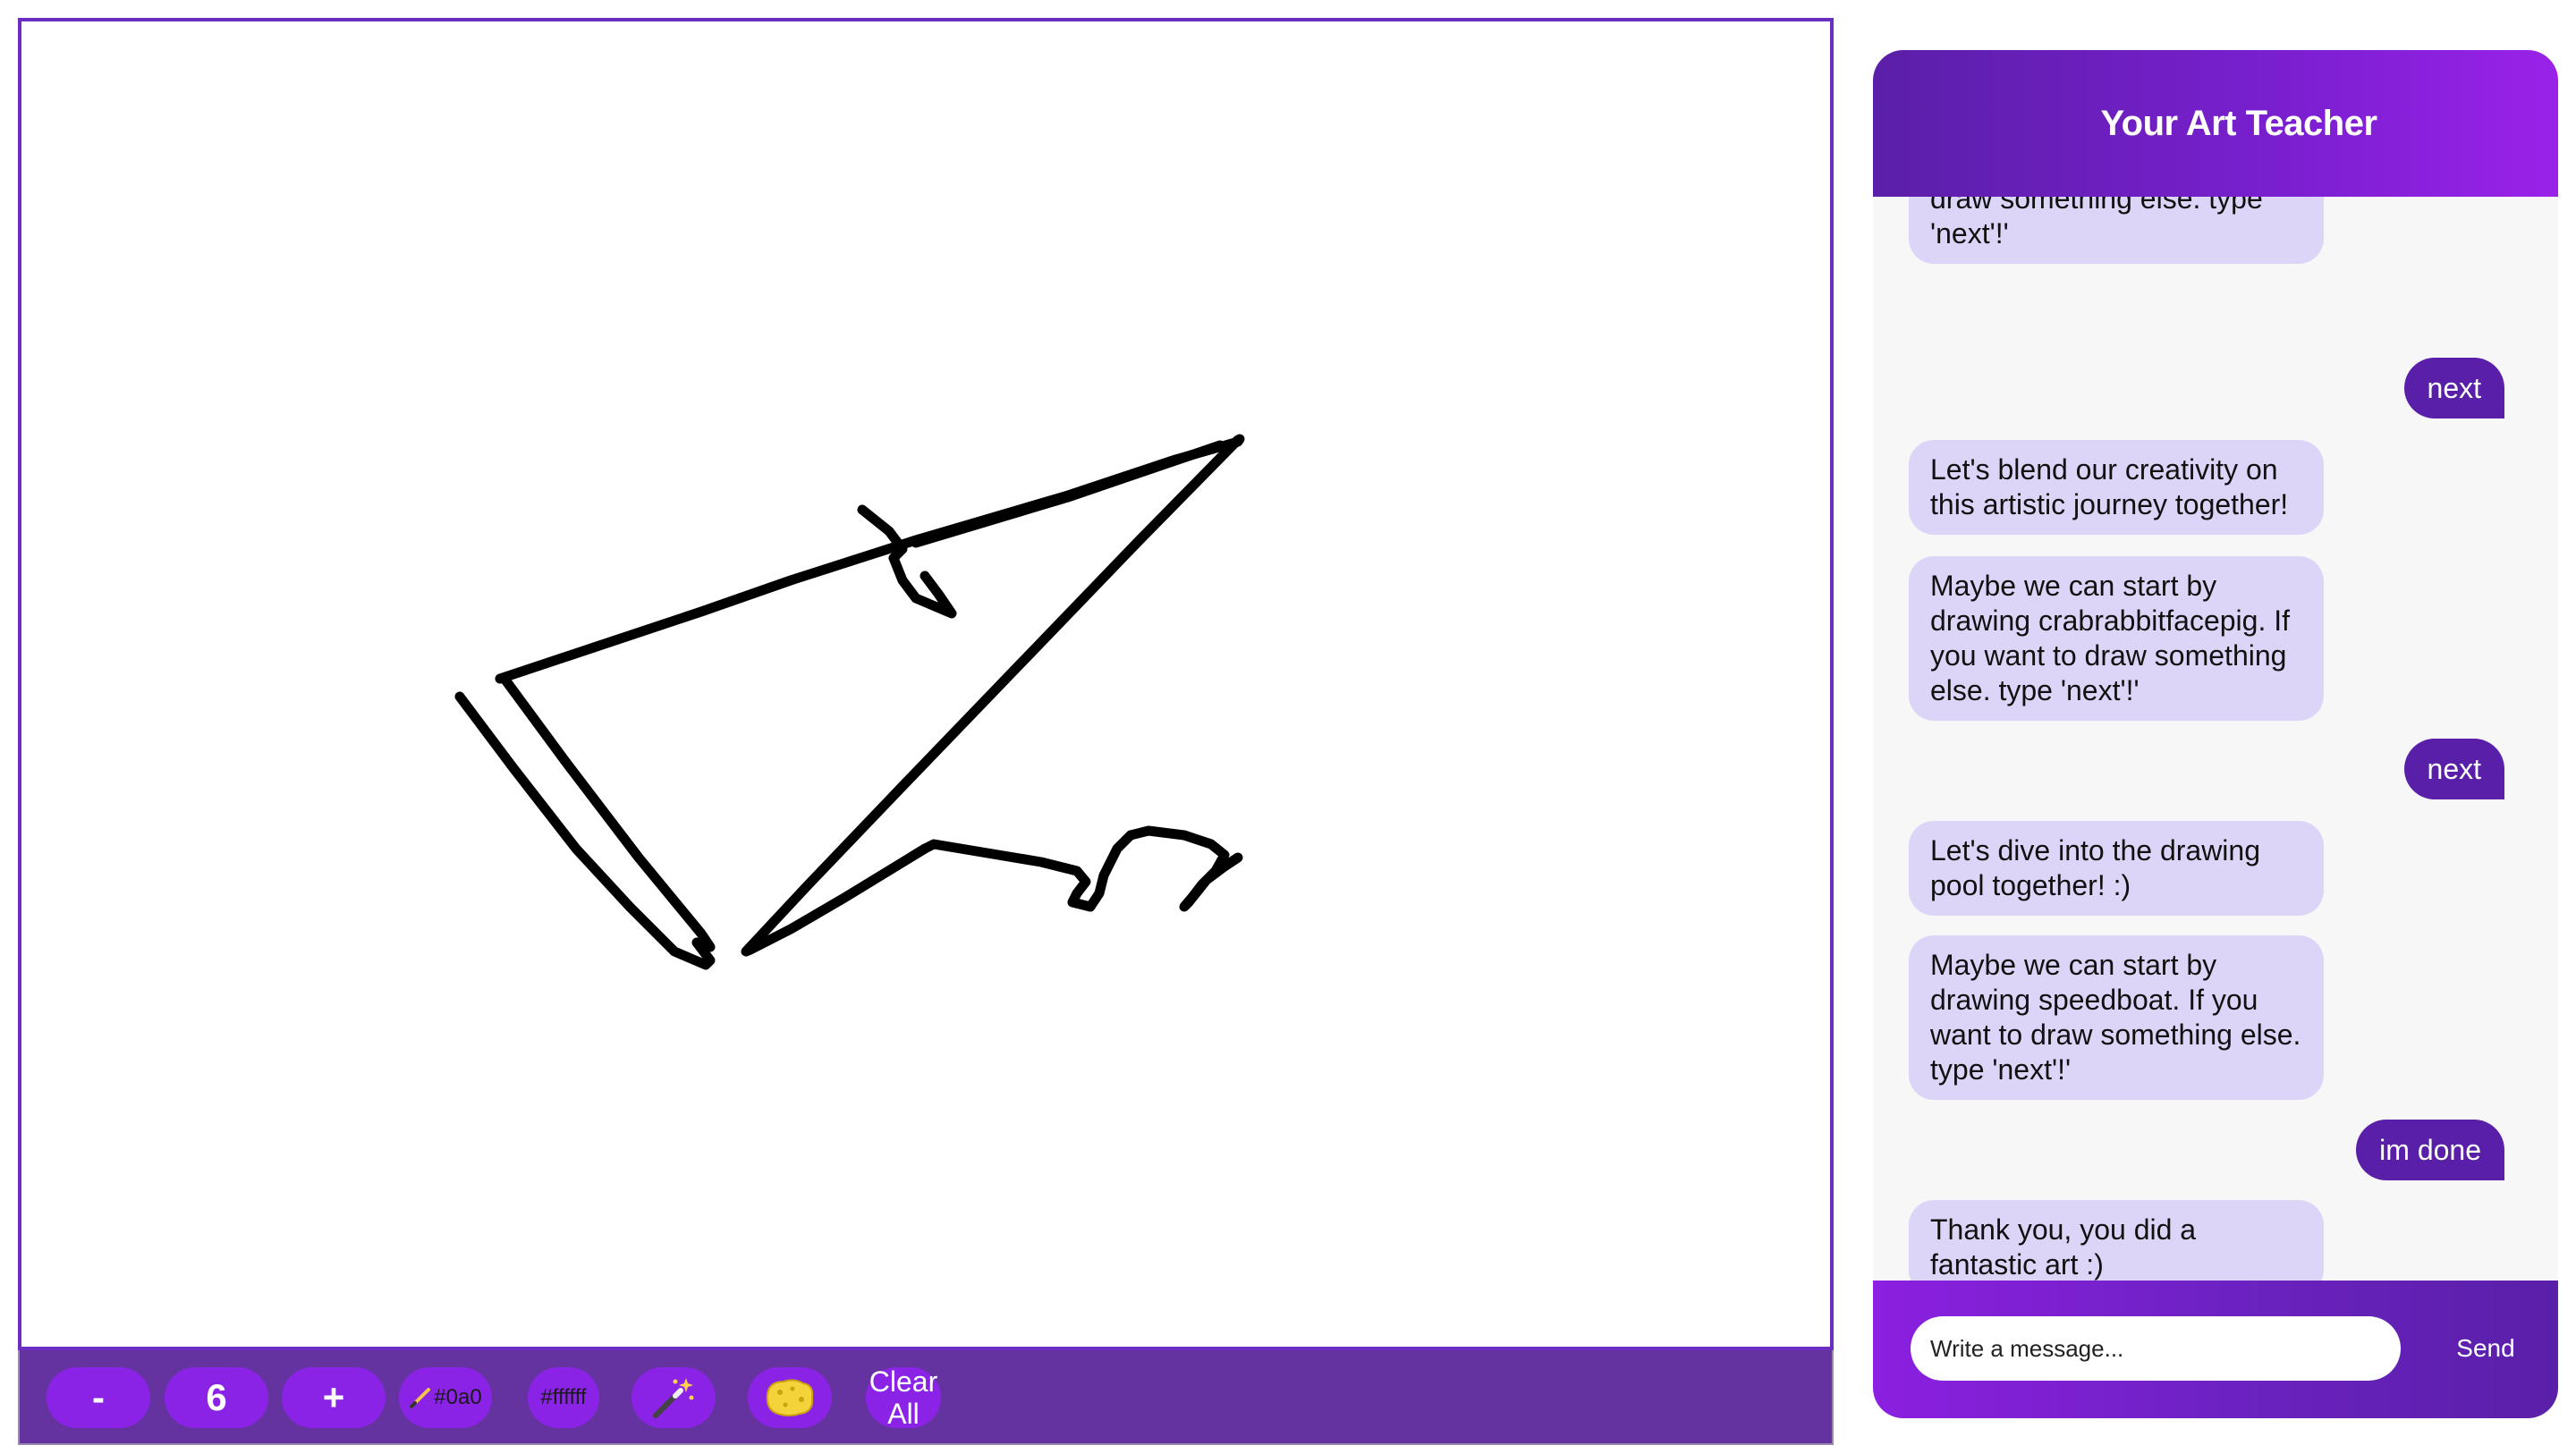  What do you see at coordinates (903, 1381) in the screenshot?
I see `clear-label-line1: Clear` at bounding box center [903, 1381].